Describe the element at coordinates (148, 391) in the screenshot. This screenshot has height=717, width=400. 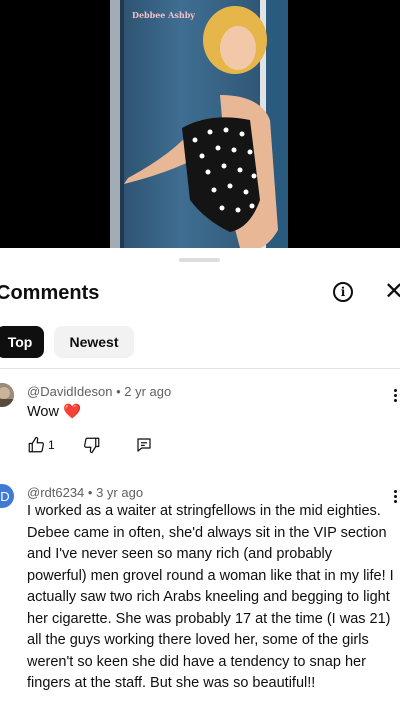
I see `comment-age: 2 yr ago` at that location.